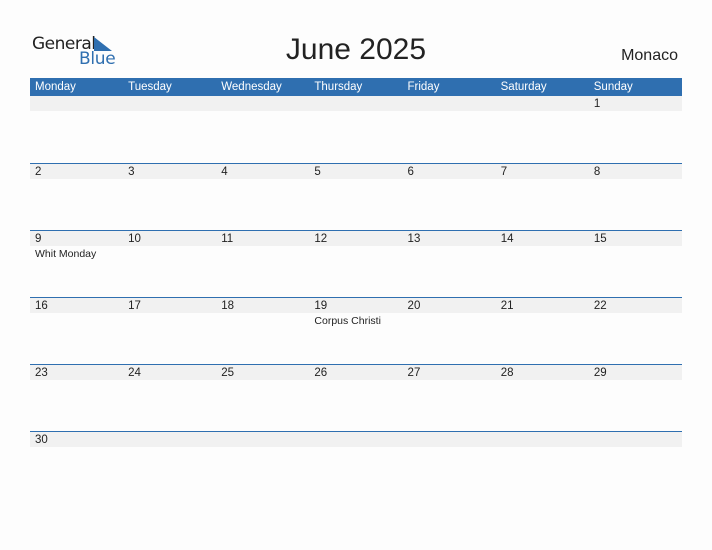 The width and height of the screenshot is (712, 550). I want to click on day-cell: 2, so click(76, 197).